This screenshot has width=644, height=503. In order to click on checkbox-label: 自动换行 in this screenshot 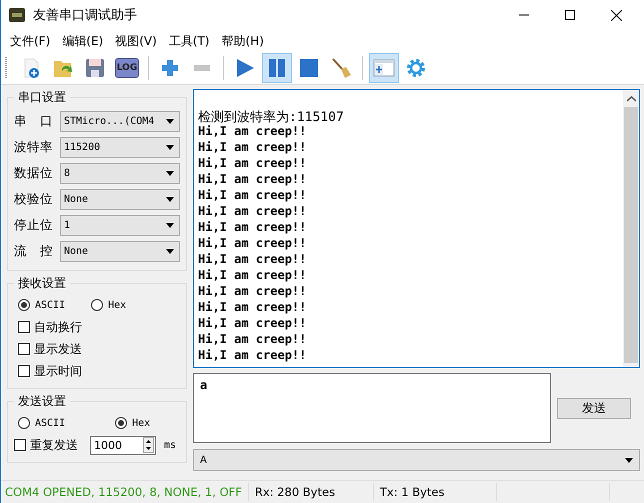, I will do `click(58, 327)`.